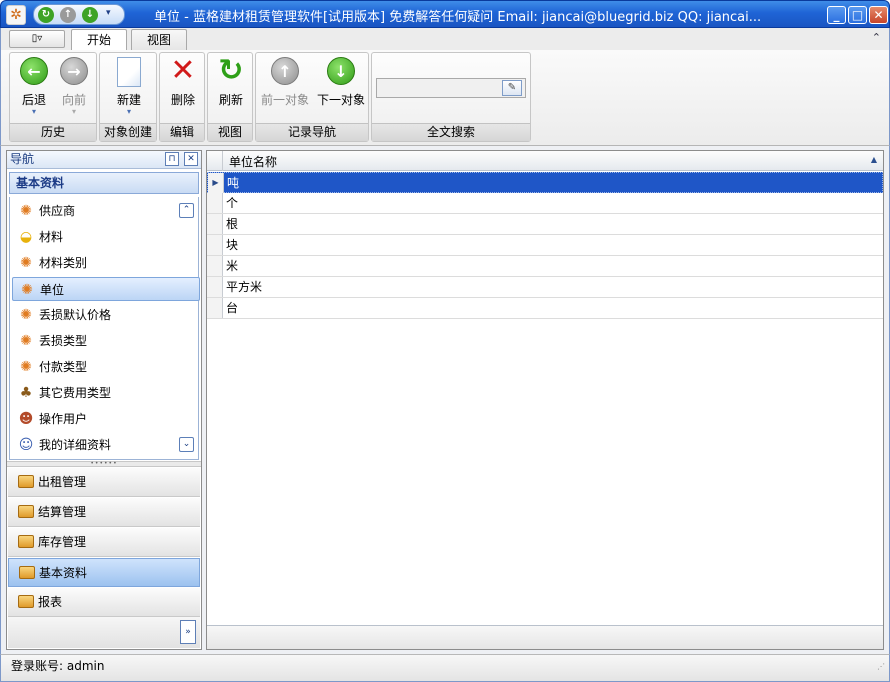  I want to click on group-history: ← 后退 ▾ → 向前 ▾ 历史, so click(53, 97).